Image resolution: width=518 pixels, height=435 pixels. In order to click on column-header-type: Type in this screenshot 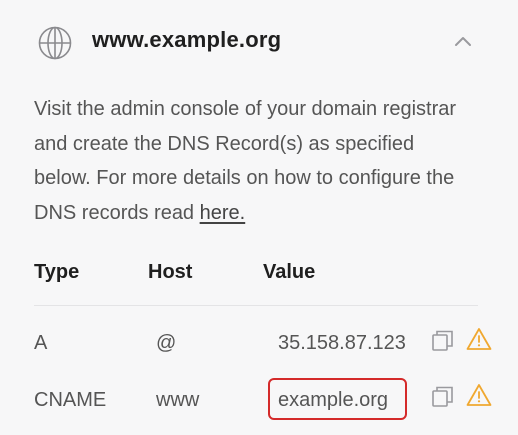, I will do `click(57, 272)`.